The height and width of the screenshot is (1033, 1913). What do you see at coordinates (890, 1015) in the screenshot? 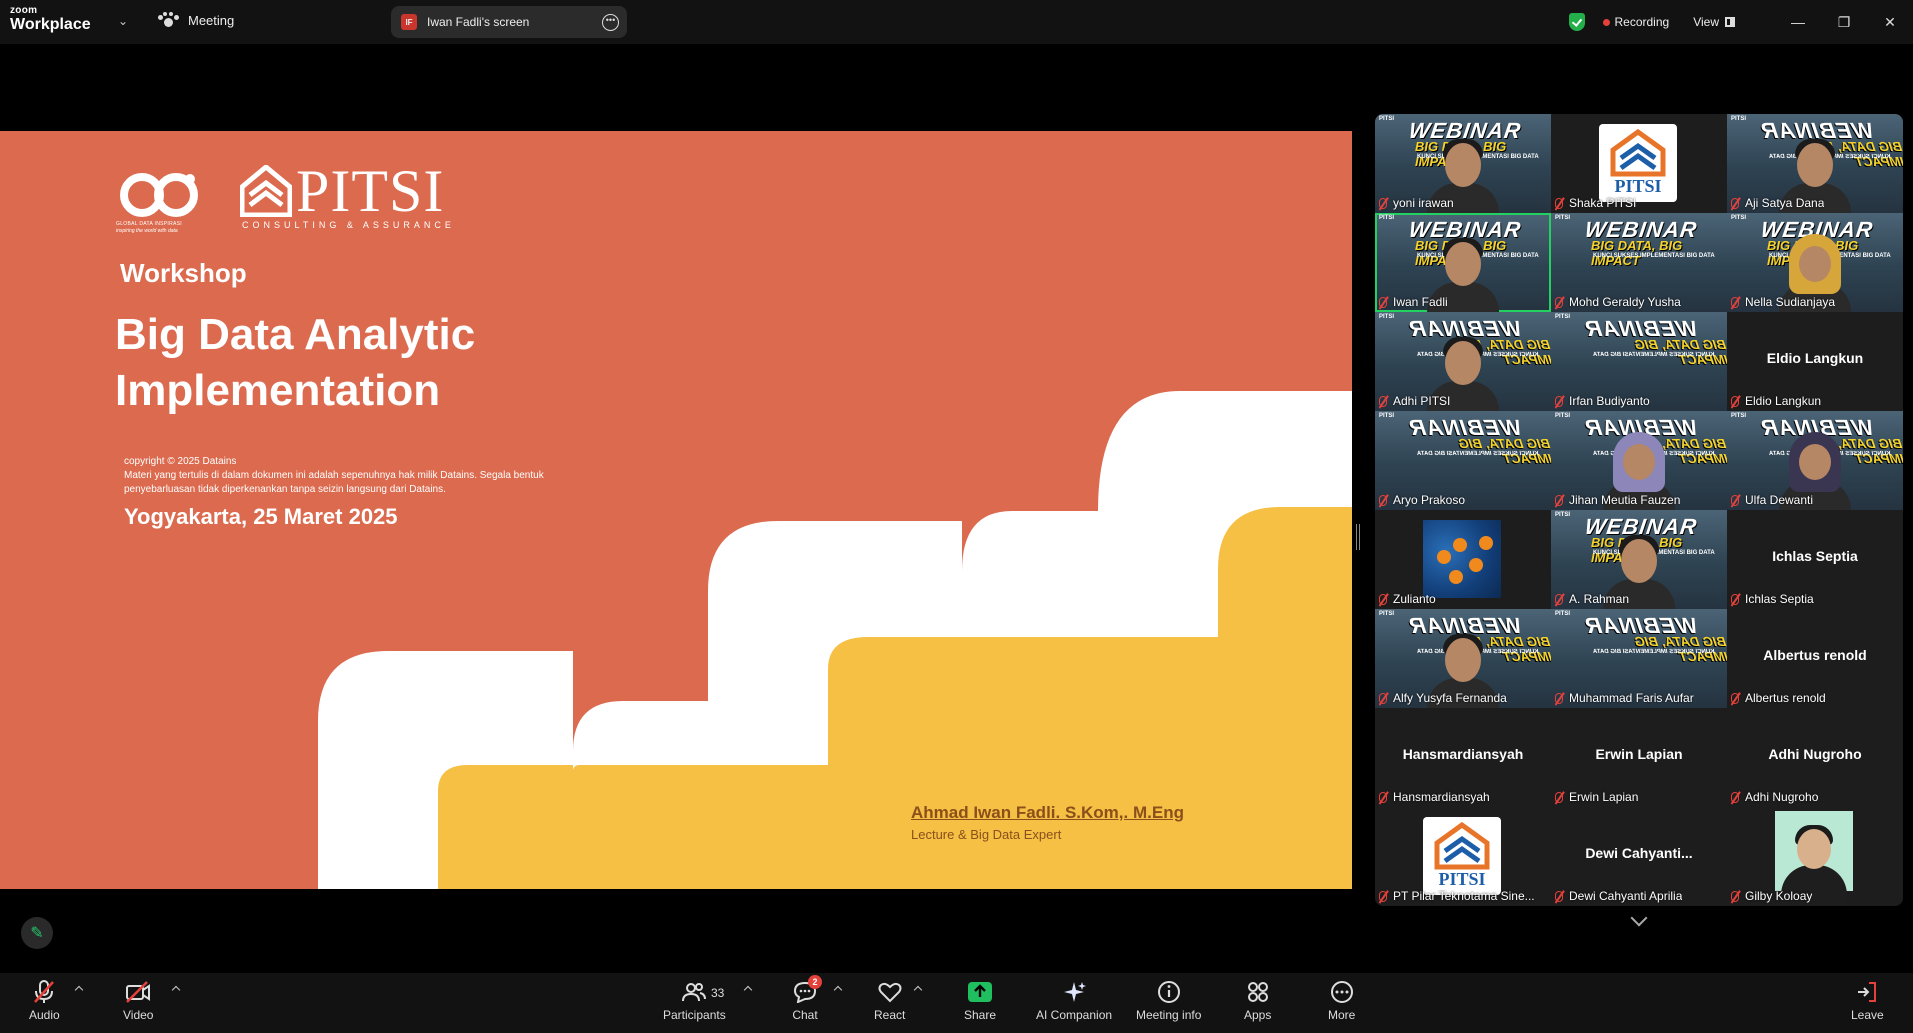
I see `react-label: React` at bounding box center [890, 1015].